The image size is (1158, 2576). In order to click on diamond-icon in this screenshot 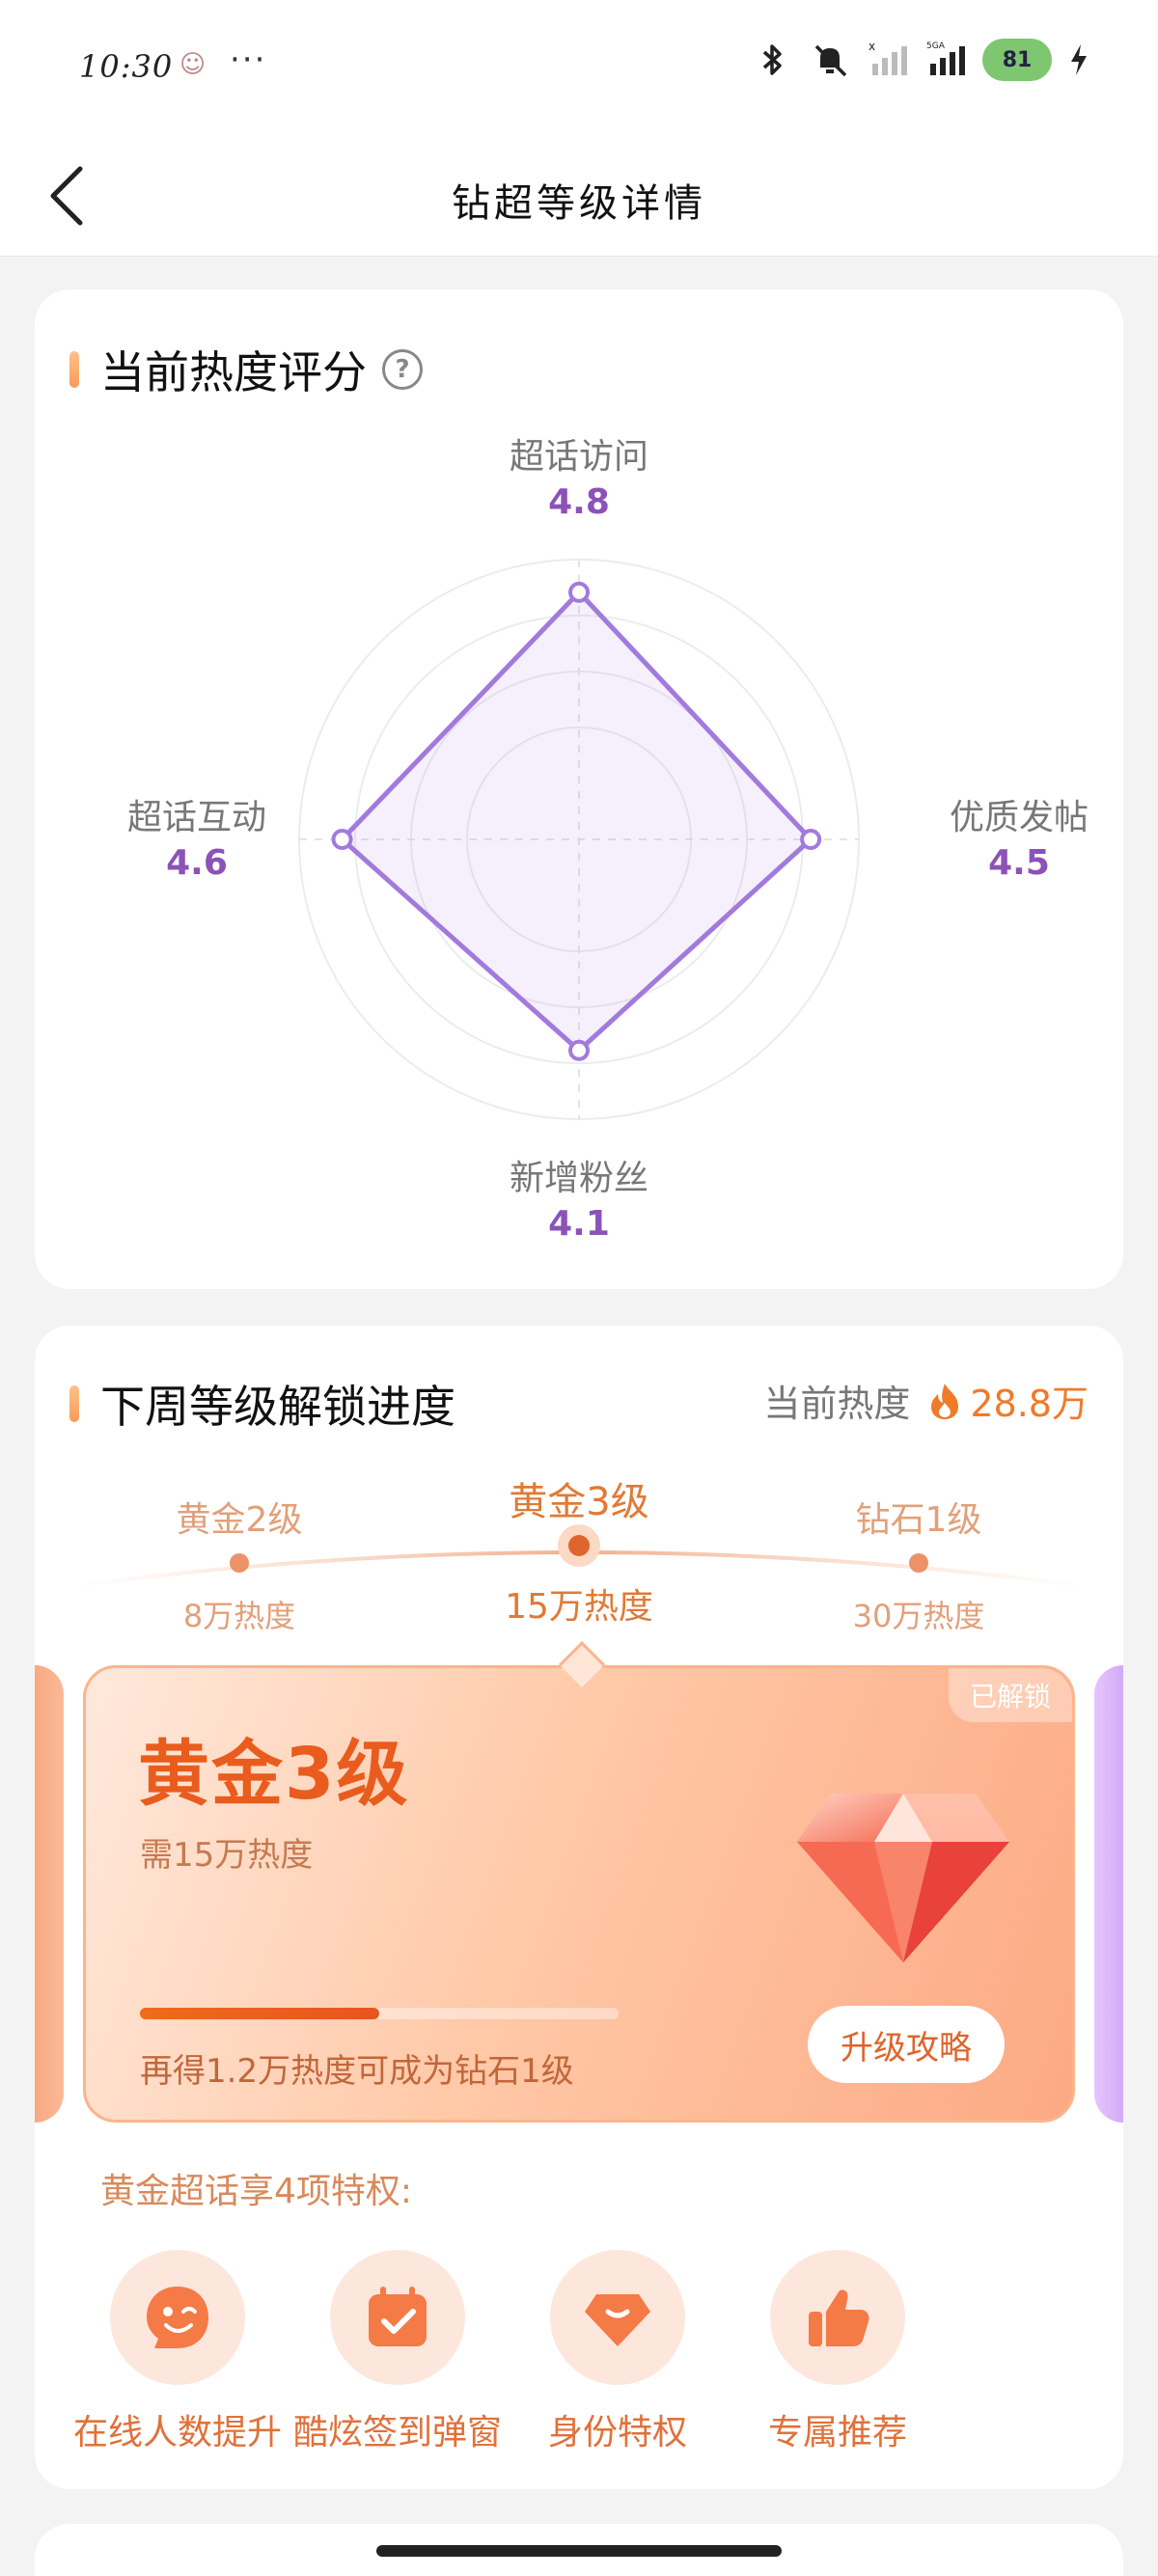, I will do `click(617, 2320)`.